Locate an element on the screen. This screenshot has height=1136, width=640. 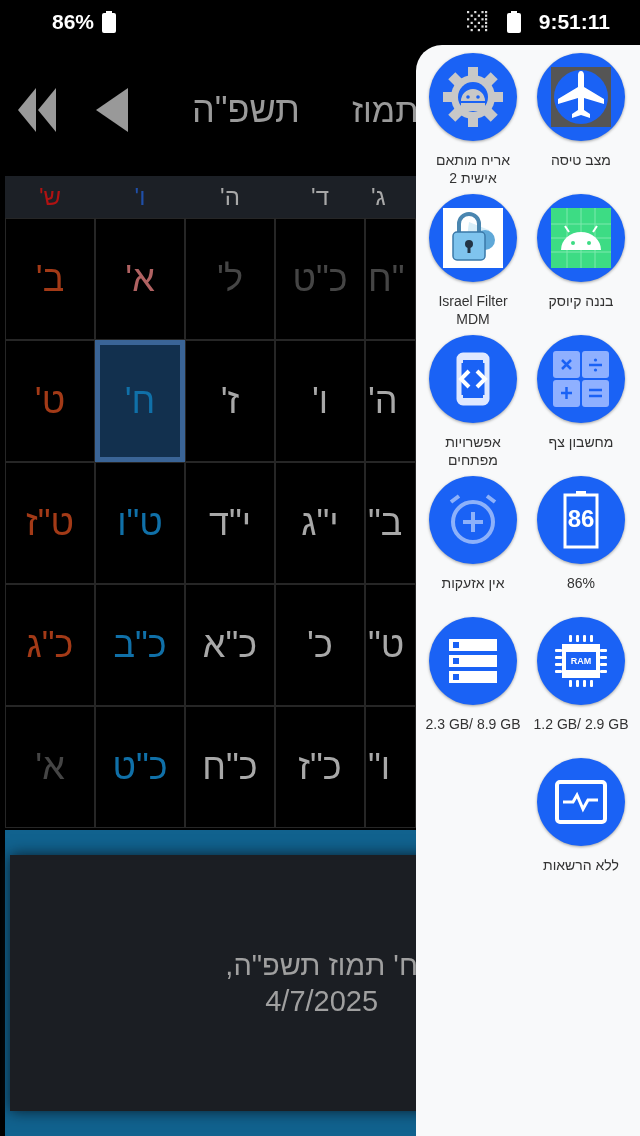
date-text: ח' תמוז תשפ"ה, is located at coordinates (321, 965).